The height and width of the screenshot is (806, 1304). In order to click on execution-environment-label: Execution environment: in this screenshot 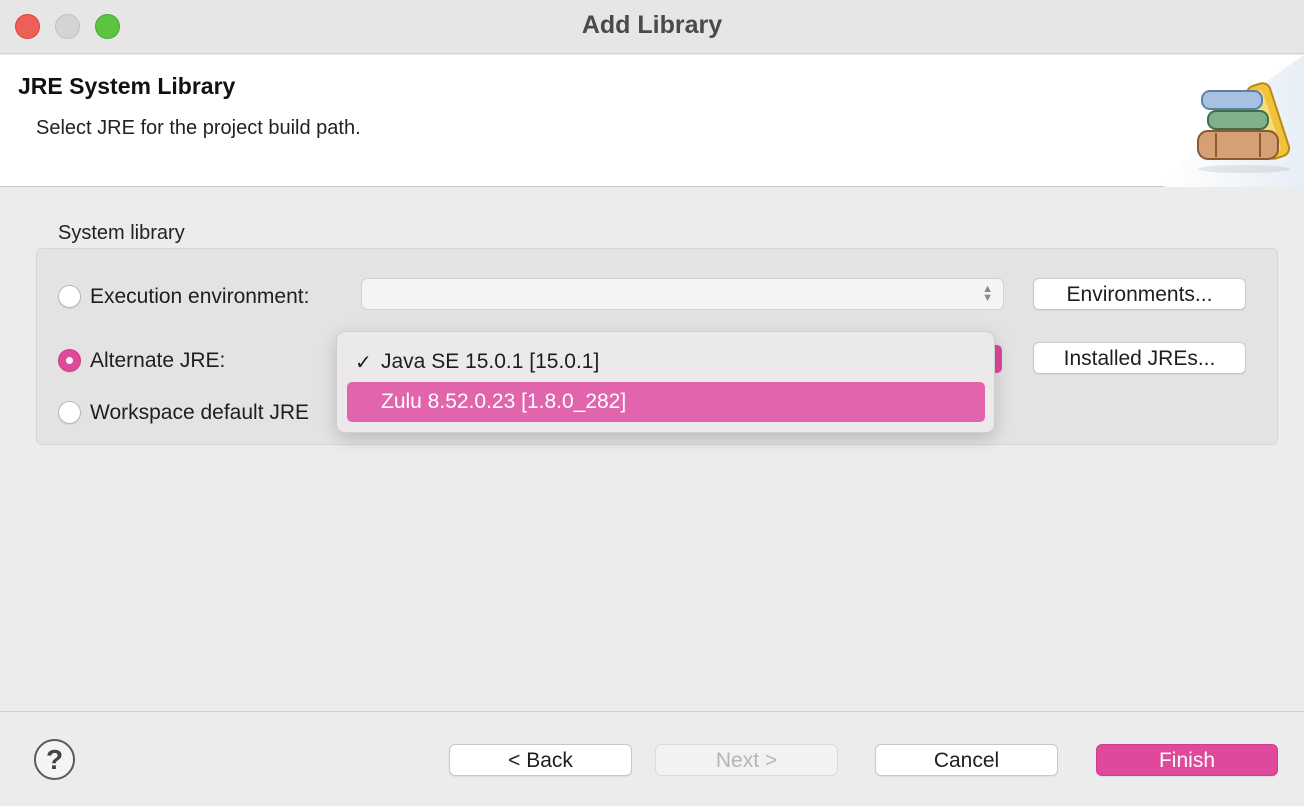, I will do `click(200, 296)`.